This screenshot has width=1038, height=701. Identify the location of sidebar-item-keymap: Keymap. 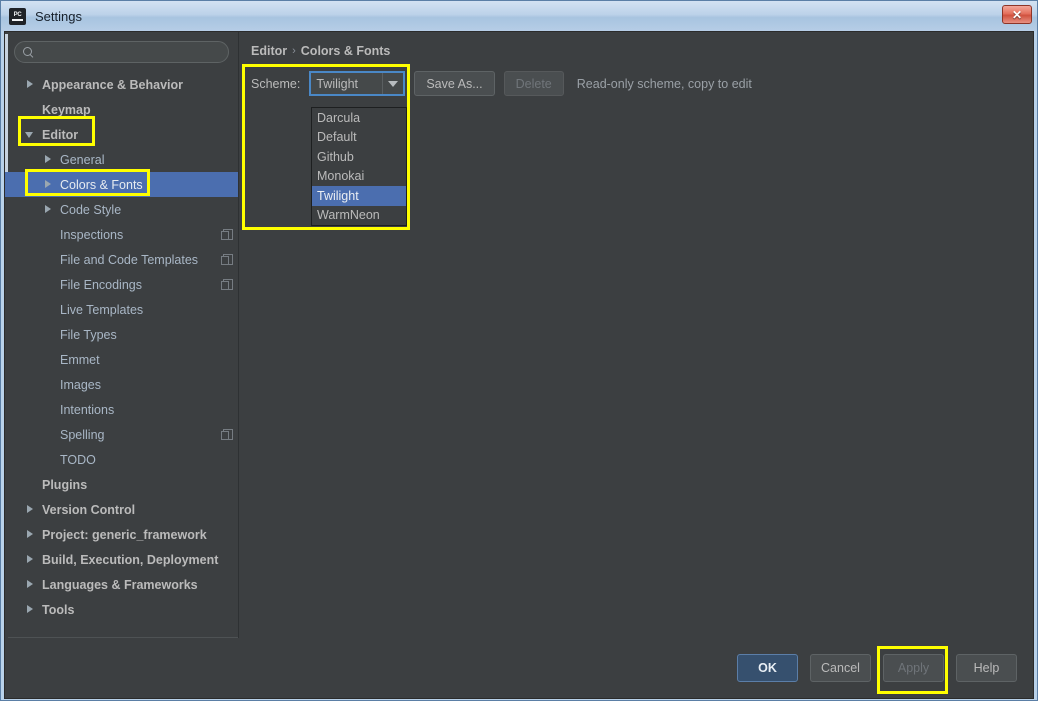
(121, 109).